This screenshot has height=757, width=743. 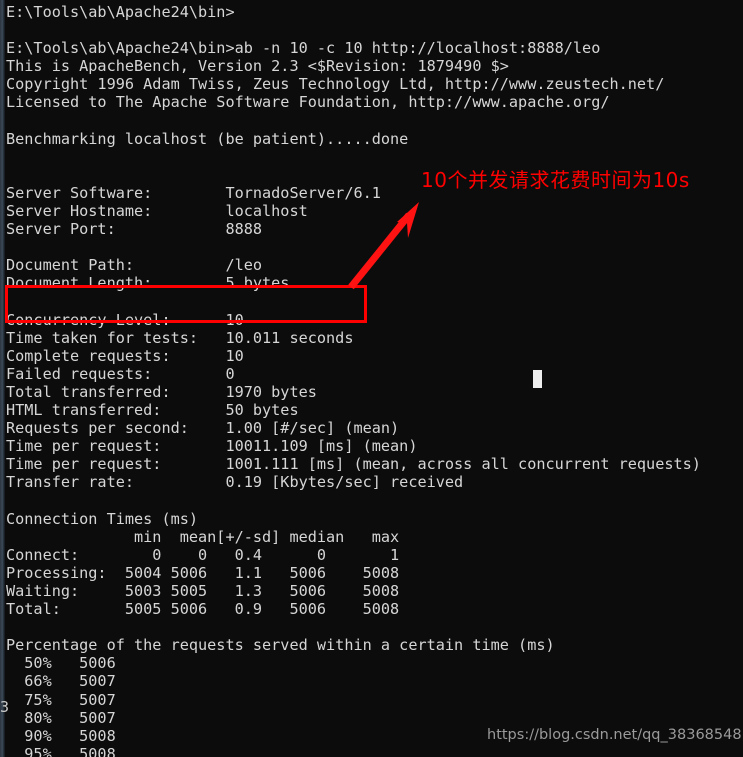 What do you see at coordinates (120, 12) in the screenshot?
I see `terminal-line: E:\Tools\ab\Apache24\bin>` at bounding box center [120, 12].